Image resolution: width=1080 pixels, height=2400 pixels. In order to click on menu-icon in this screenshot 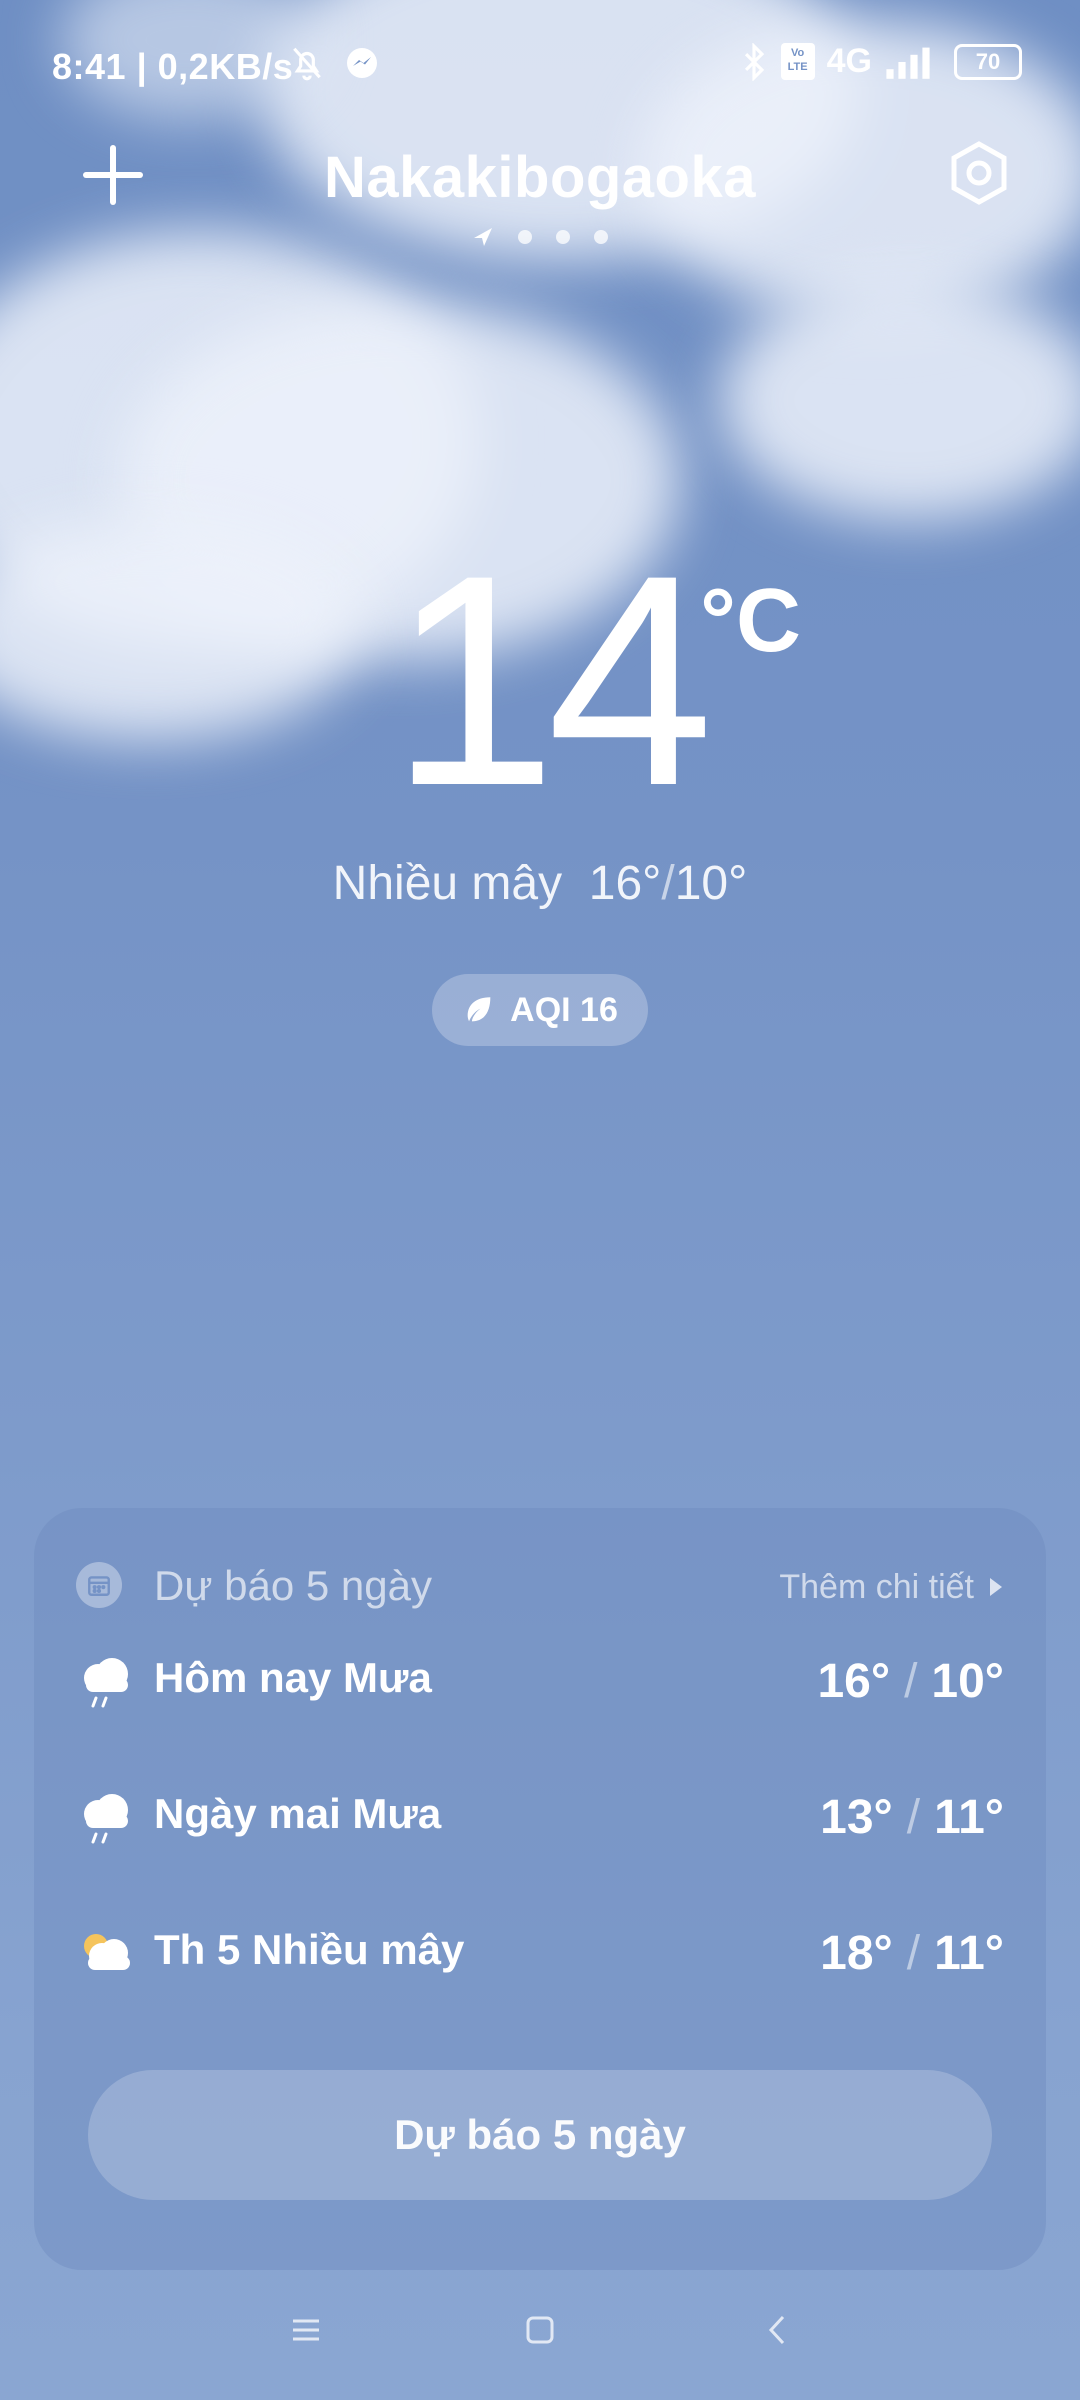, I will do `click(306, 2330)`.